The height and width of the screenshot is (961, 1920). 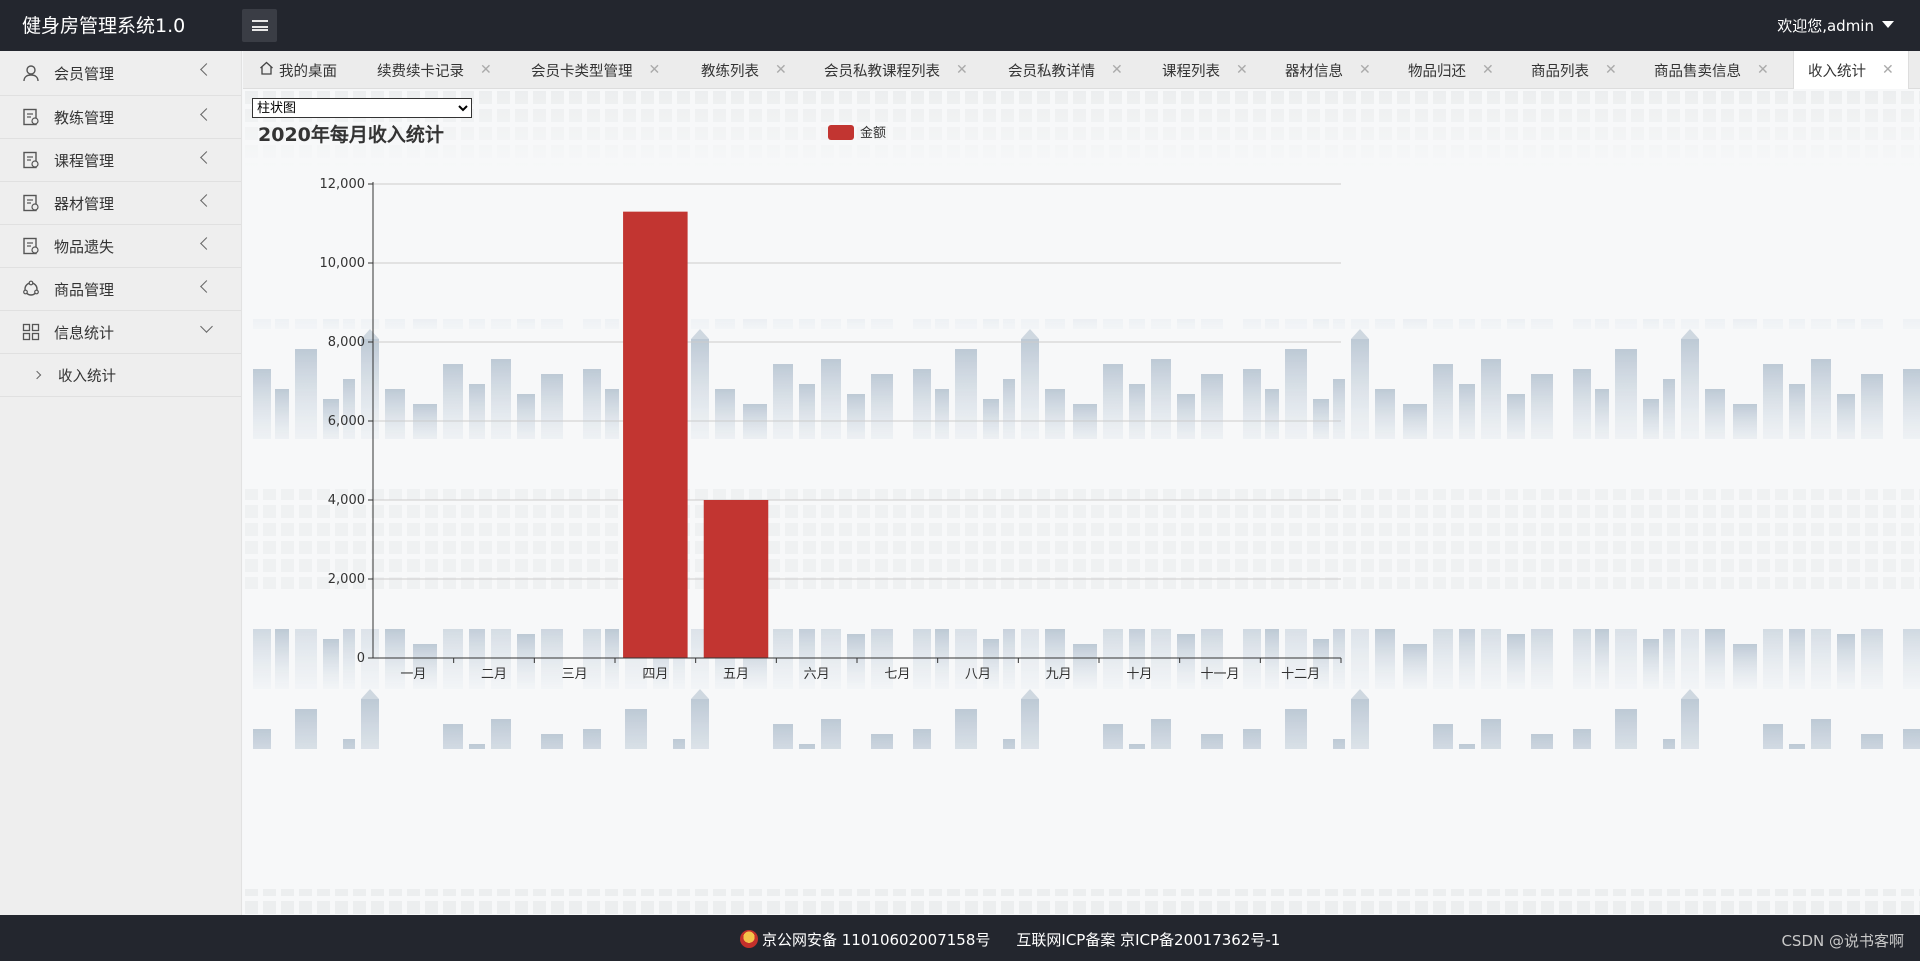 I want to click on tab-label: 课程列表, so click(x=1191, y=71).